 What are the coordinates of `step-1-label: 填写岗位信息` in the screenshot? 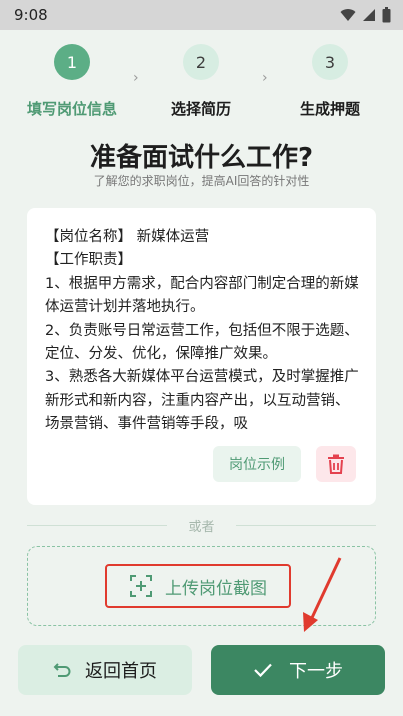 It's located at (71, 109).